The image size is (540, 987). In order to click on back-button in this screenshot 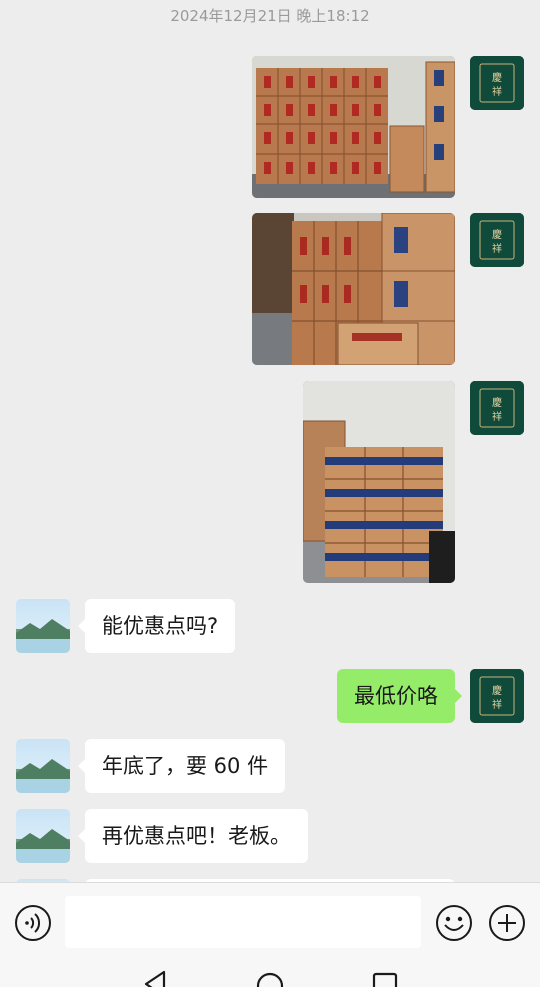, I will do `click(155, 977)`.